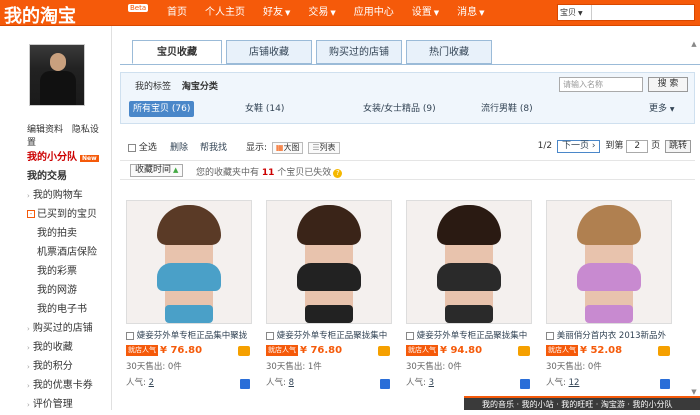  What do you see at coordinates (578, 146) in the screenshot?
I see `next-page-button: 下一页 ›` at bounding box center [578, 146].